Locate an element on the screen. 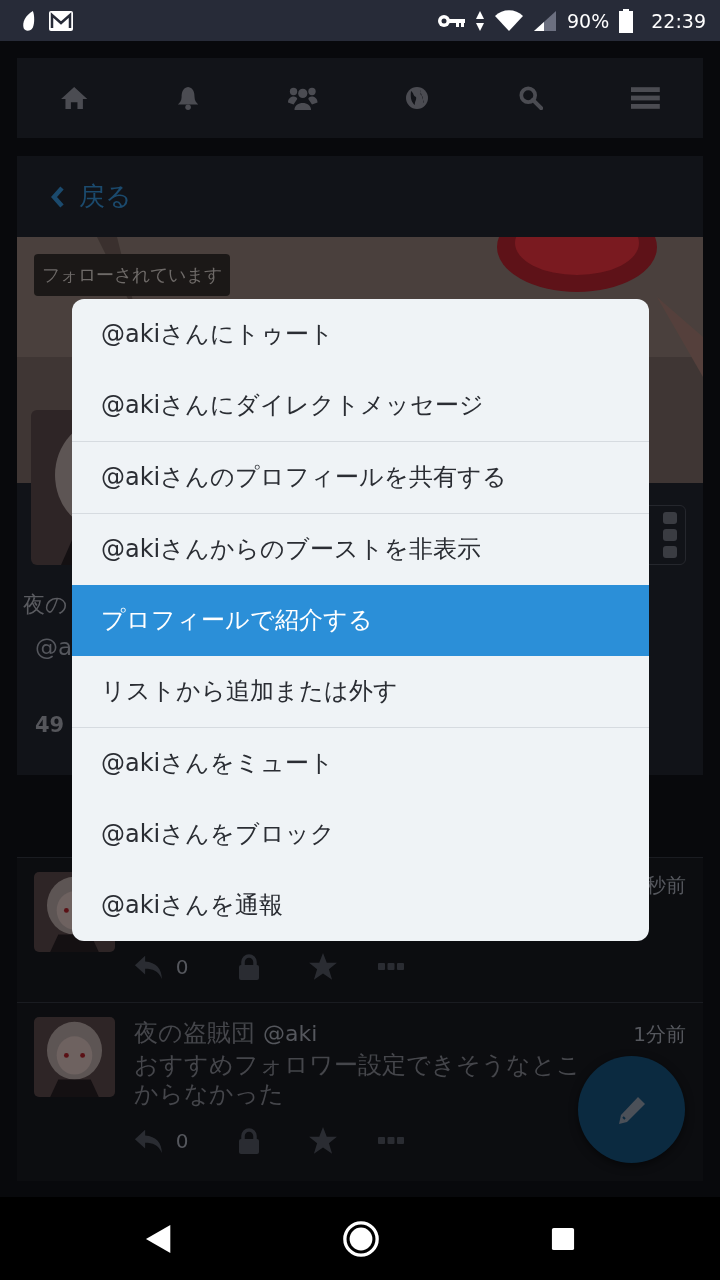 This screenshot has height=1280, width=720. post-text: からなかった is located at coordinates (209, 1094).